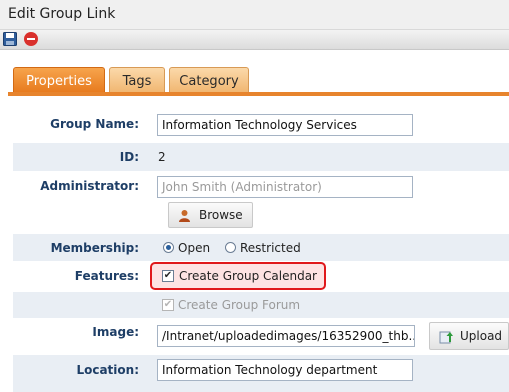 The image size is (509, 392). What do you see at coordinates (261, 157) in the screenshot?
I see `id-row: ID: 2` at bounding box center [261, 157].